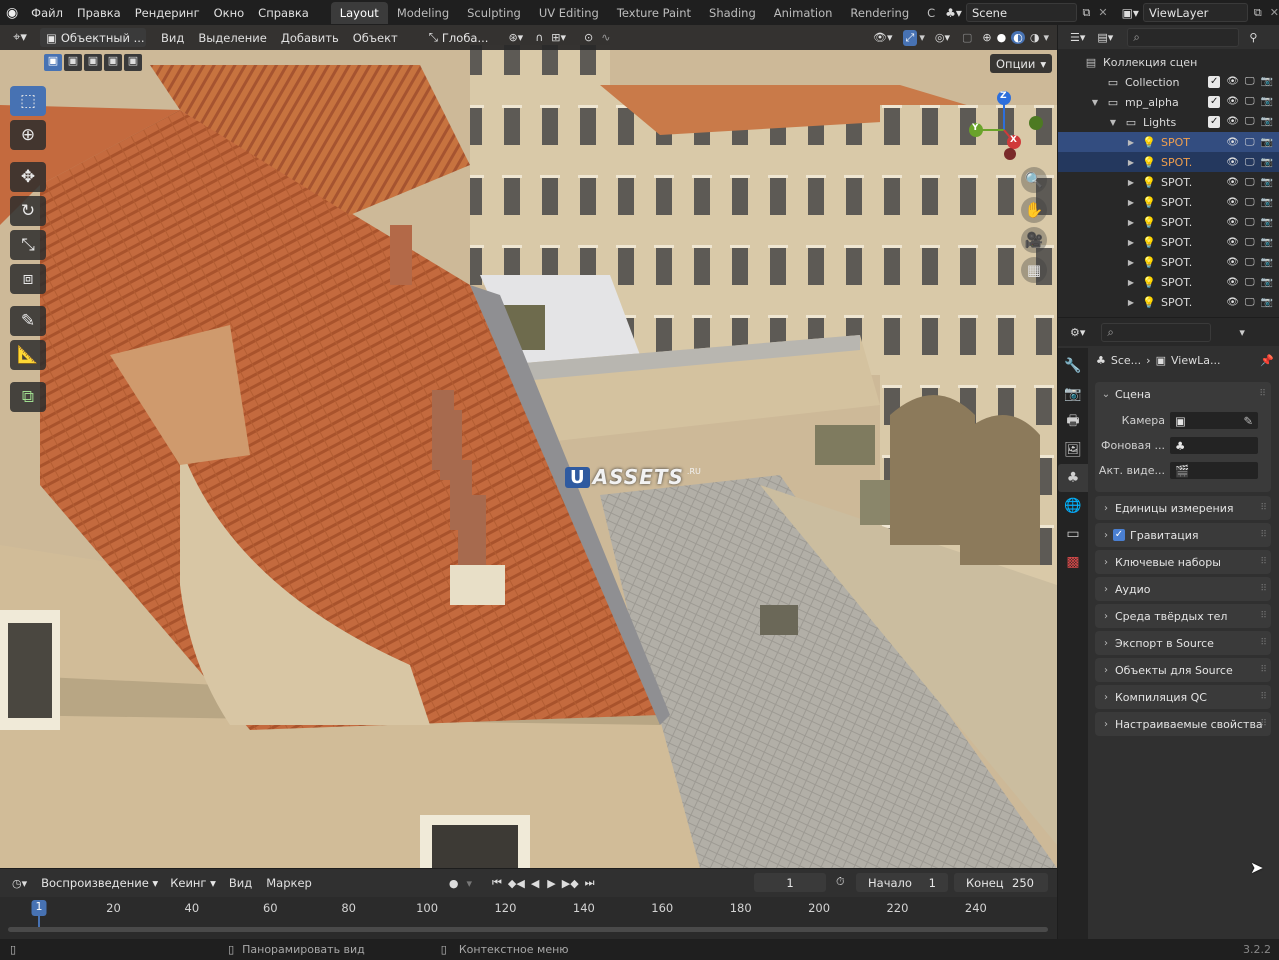 This screenshot has width=1279, height=960. What do you see at coordinates (167, 13) in the screenshot?
I see `menu-render: Рендеринг` at bounding box center [167, 13].